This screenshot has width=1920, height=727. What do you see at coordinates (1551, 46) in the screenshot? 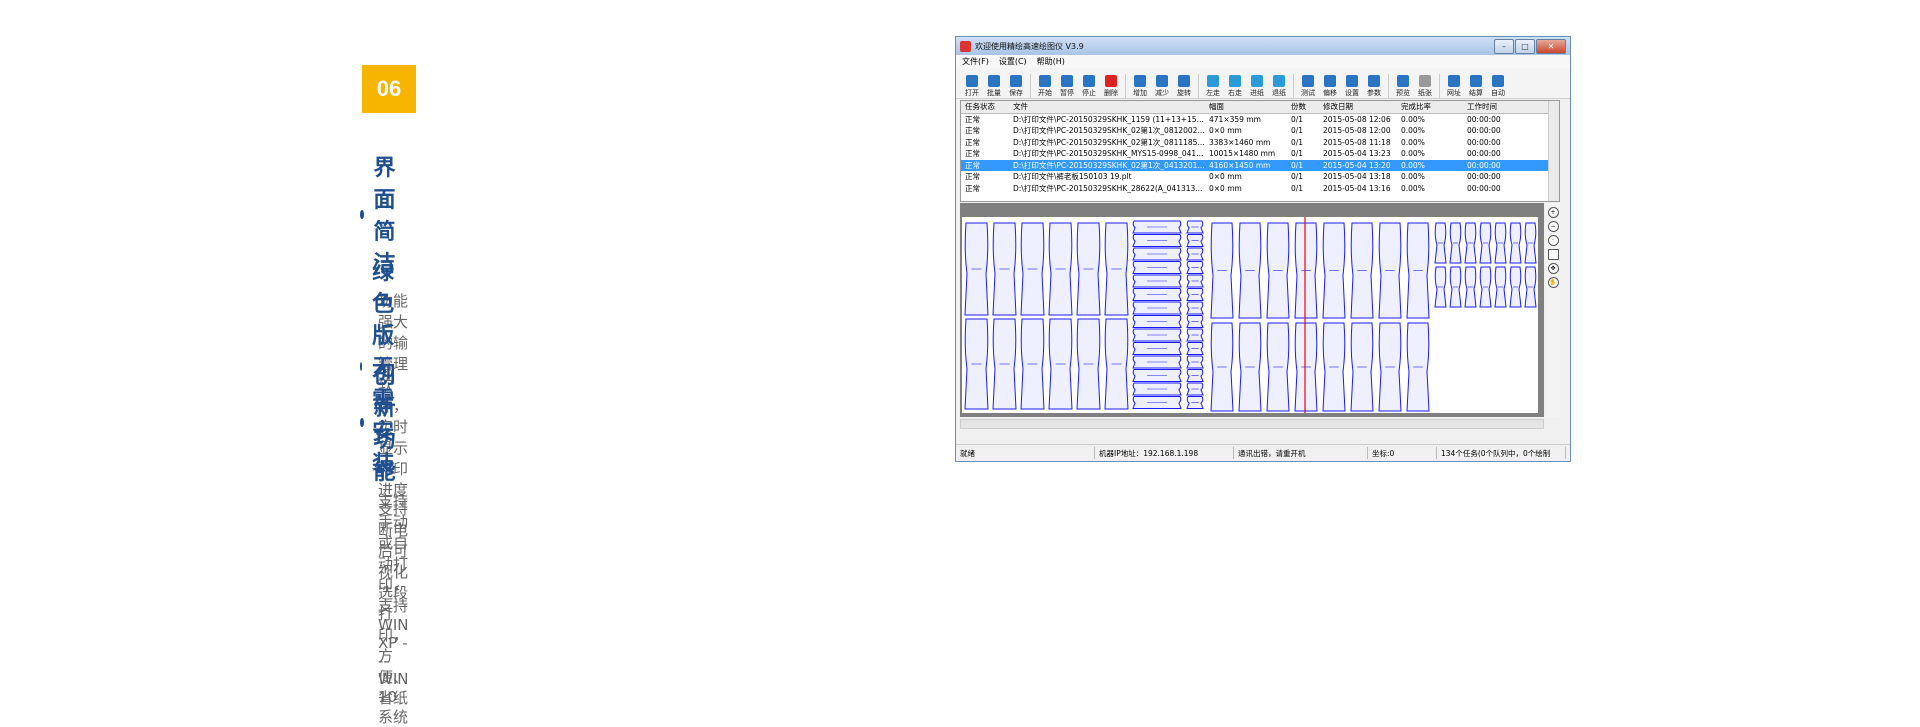
I see `close-button: ✕` at bounding box center [1551, 46].